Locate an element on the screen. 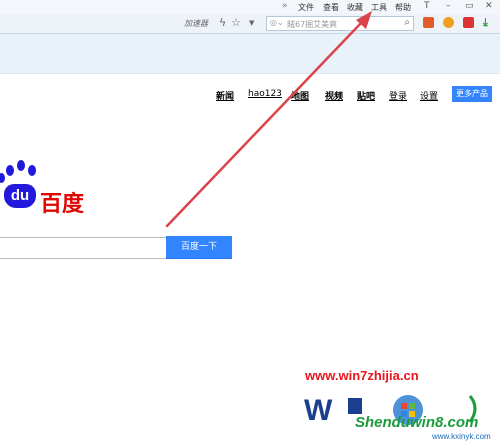  nav-news: 新闻 is located at coordinates (225, 95).